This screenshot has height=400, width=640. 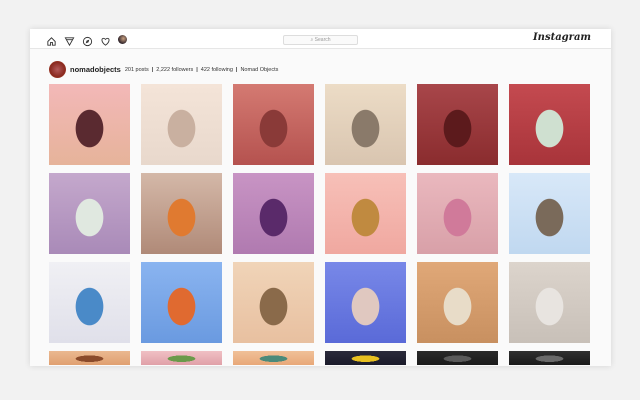 I want to click on search-placeholder: Search, so click(x=322, y=40).